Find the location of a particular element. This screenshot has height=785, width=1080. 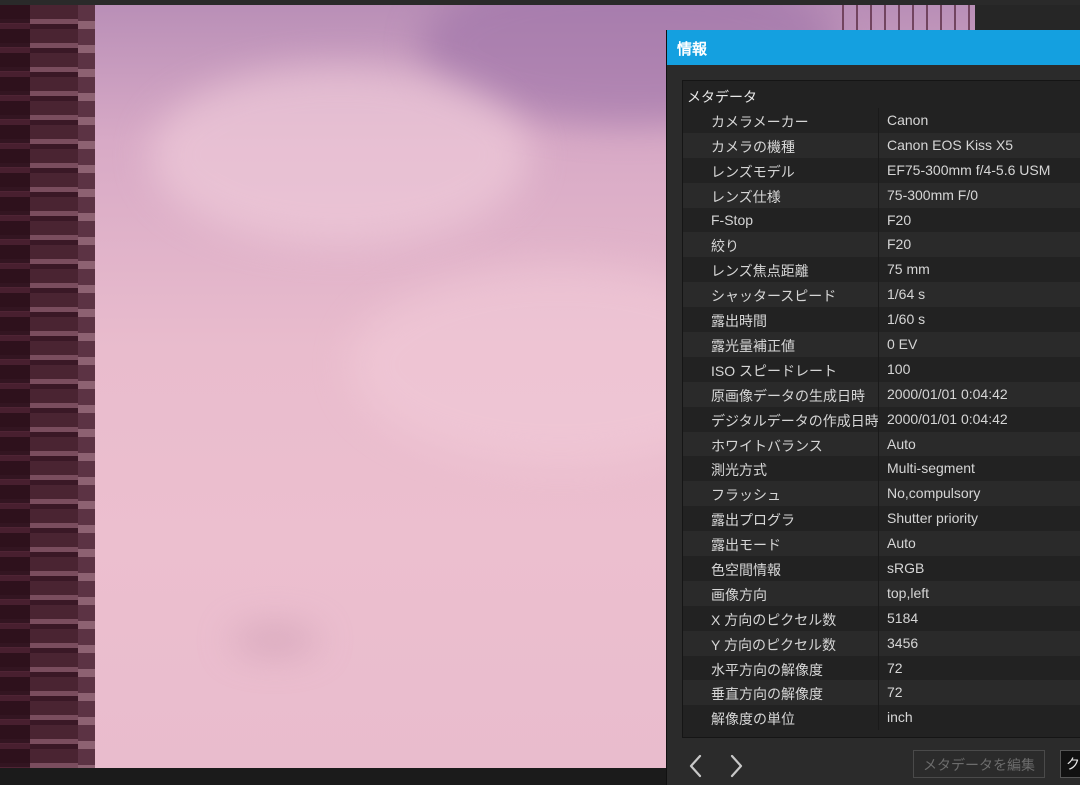

metadata-value: Multi-segment is located at coordinates (931, 468).